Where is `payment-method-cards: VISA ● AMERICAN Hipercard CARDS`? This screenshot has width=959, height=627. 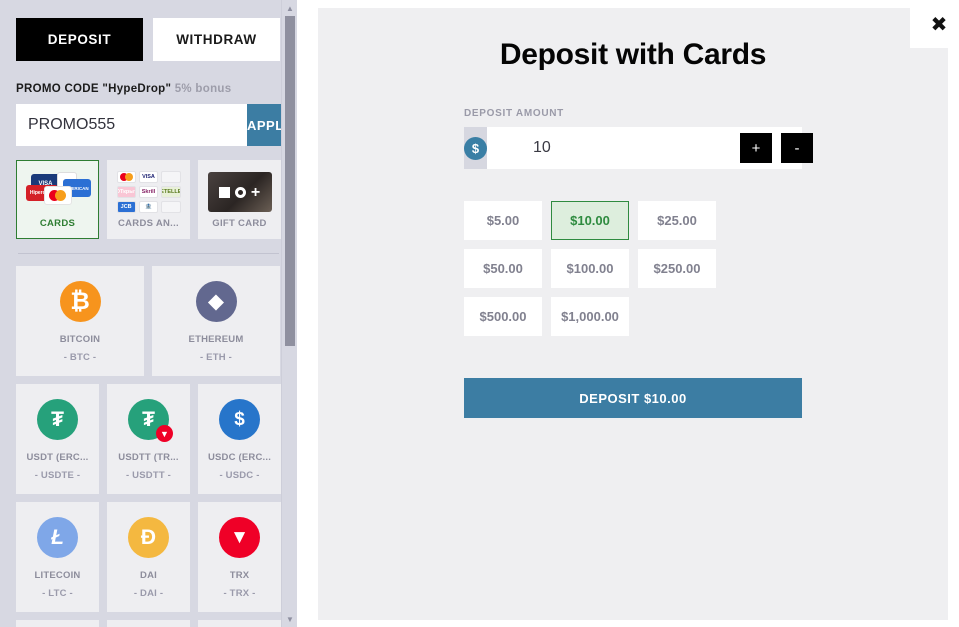 payment-method-cards: VISA ● AMERICAN Hipercard CARDS is located at coordinates (57, 199).